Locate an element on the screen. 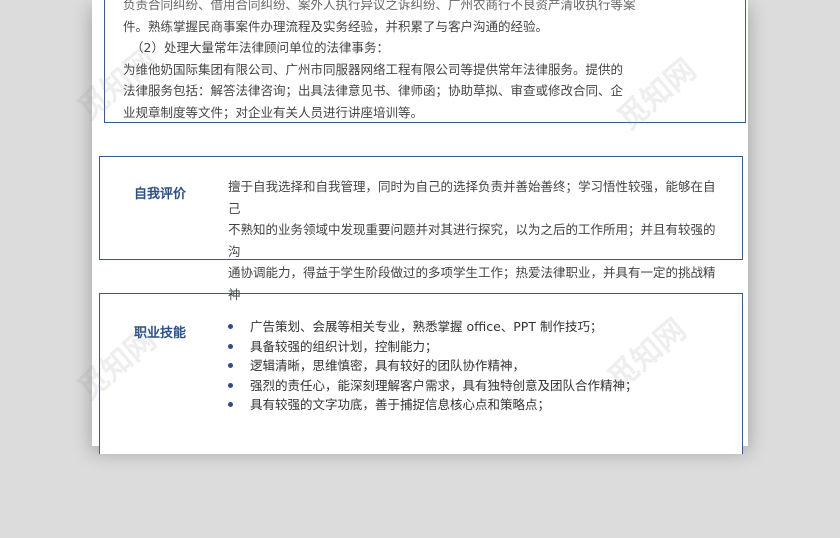 The image size is (840, 538). list-item: 强烈的责任心，能深刻理解客户需求，具有独特创意及团队合作精神； is located at coordinates (473, 386).